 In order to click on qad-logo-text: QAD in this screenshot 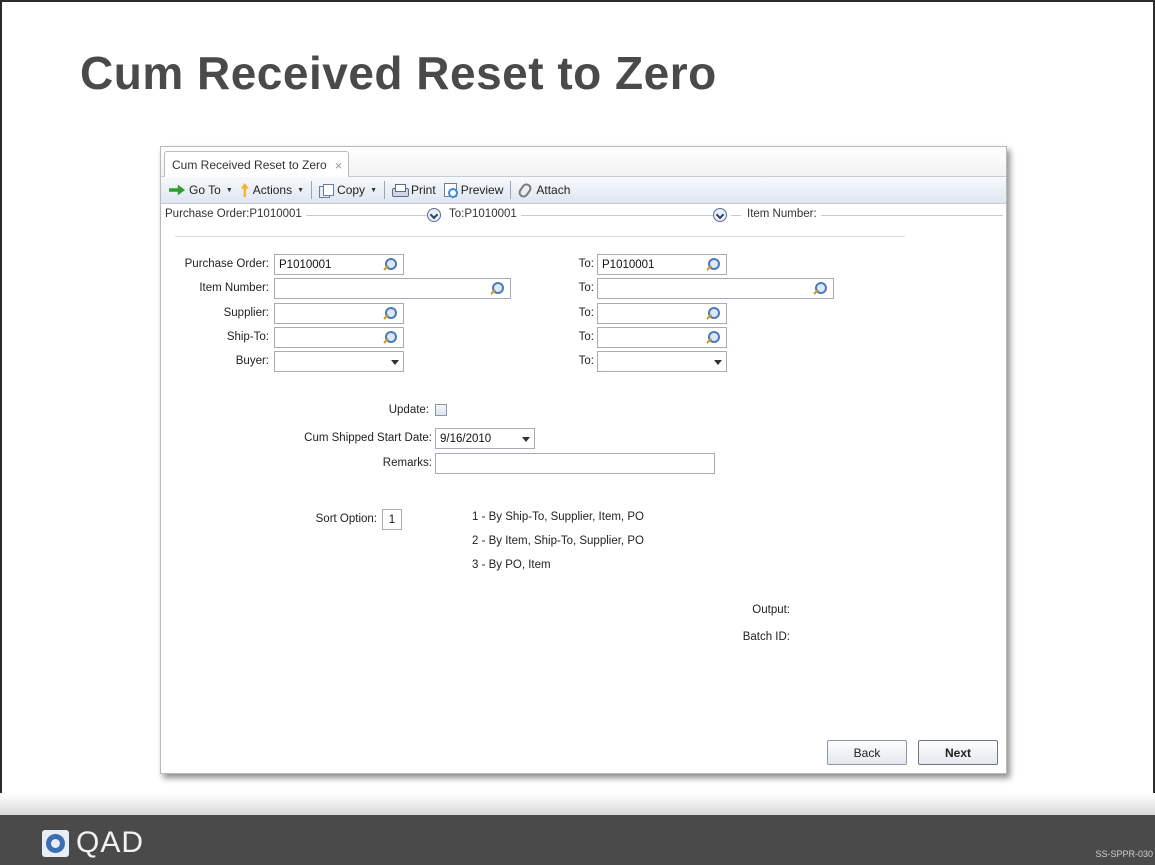, I will do `click(110, 842)`.